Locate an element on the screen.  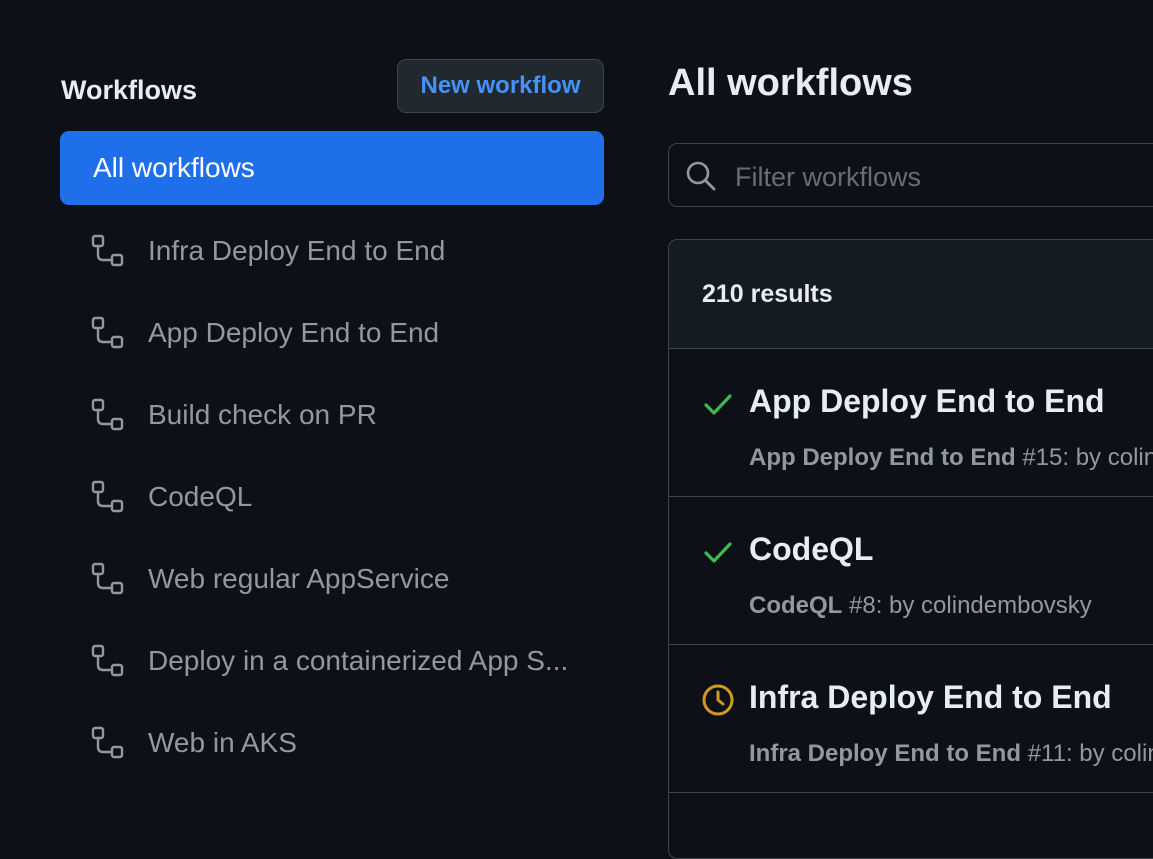
run-workflow-name: Infra Deploy End to End is located at coordinates (885, 753).